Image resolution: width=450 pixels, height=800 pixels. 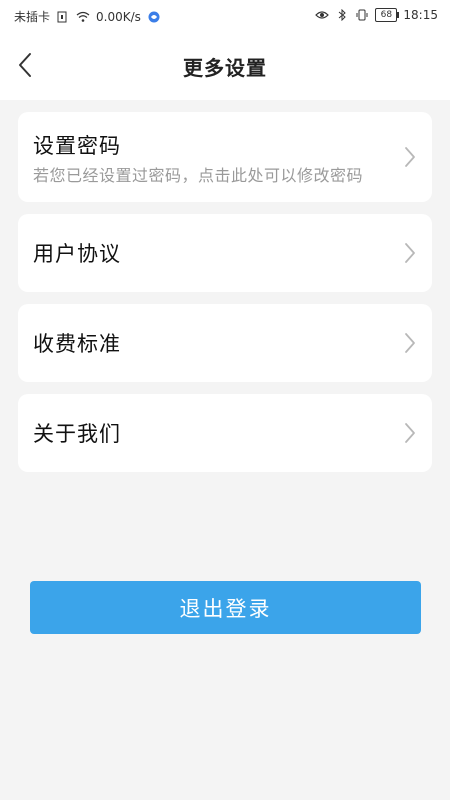 I want to click on menu-item-label: 收费标准, so click(x=77, y=344).